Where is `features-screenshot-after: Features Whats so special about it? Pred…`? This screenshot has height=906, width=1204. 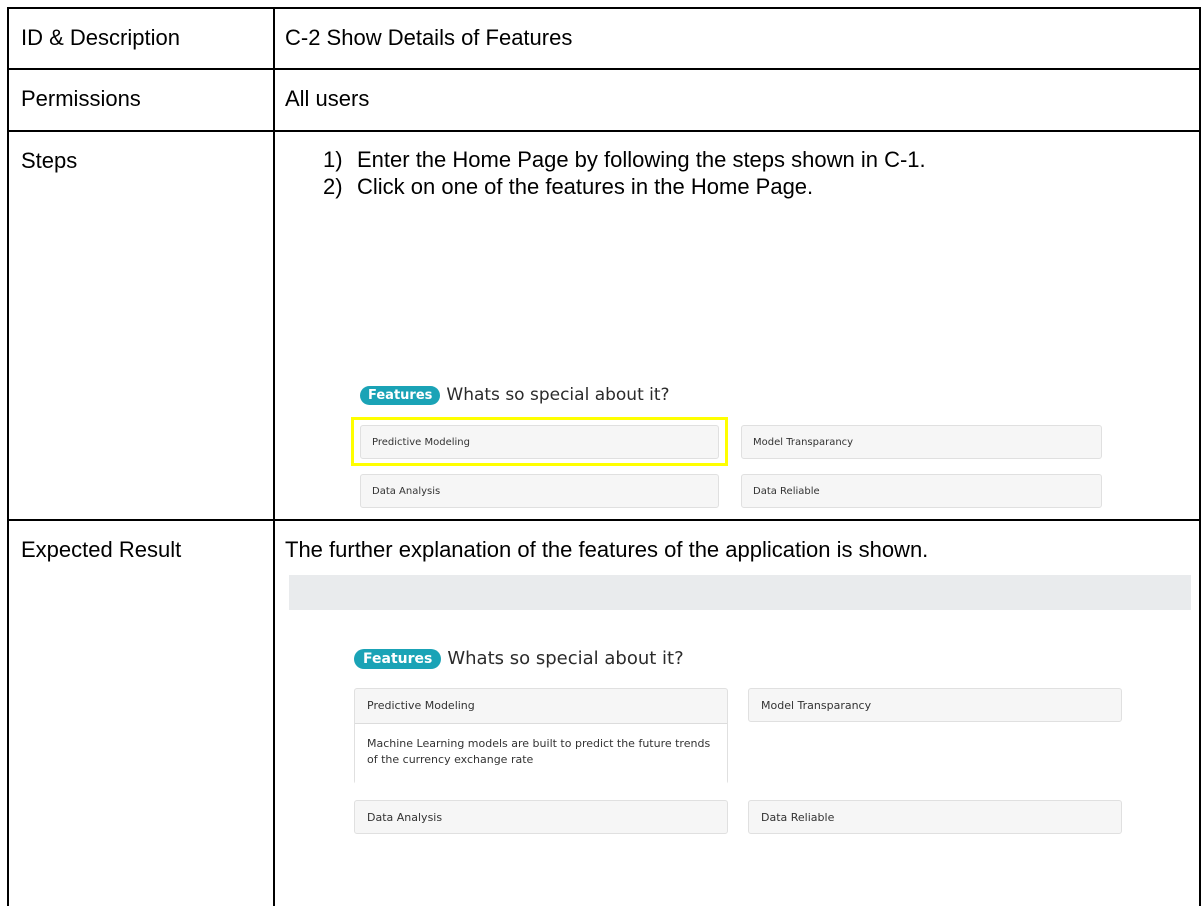 features-screenshot-after: Features Whats so special about it? Pred… is located at coordinates (754, 748).